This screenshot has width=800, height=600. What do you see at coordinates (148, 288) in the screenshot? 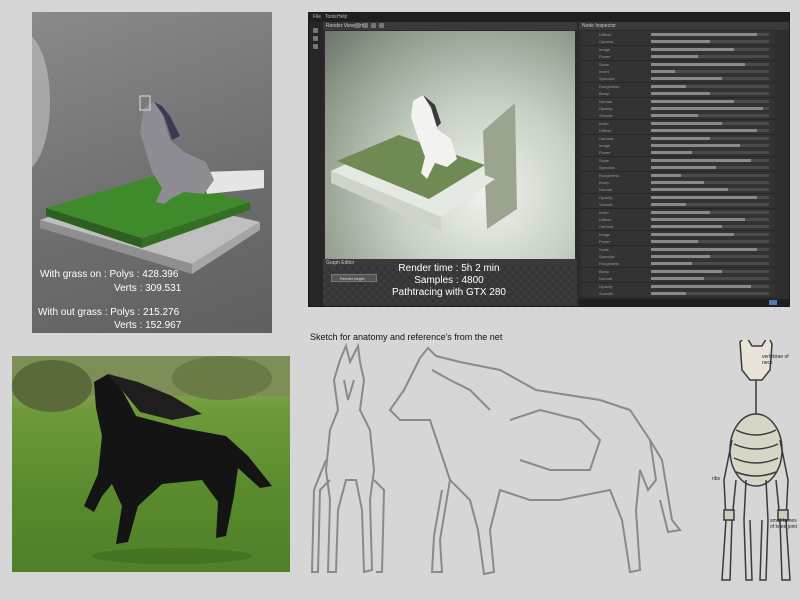
I see `with-grass-verts: Verts : 309.531` at bounding box center [148, 288].